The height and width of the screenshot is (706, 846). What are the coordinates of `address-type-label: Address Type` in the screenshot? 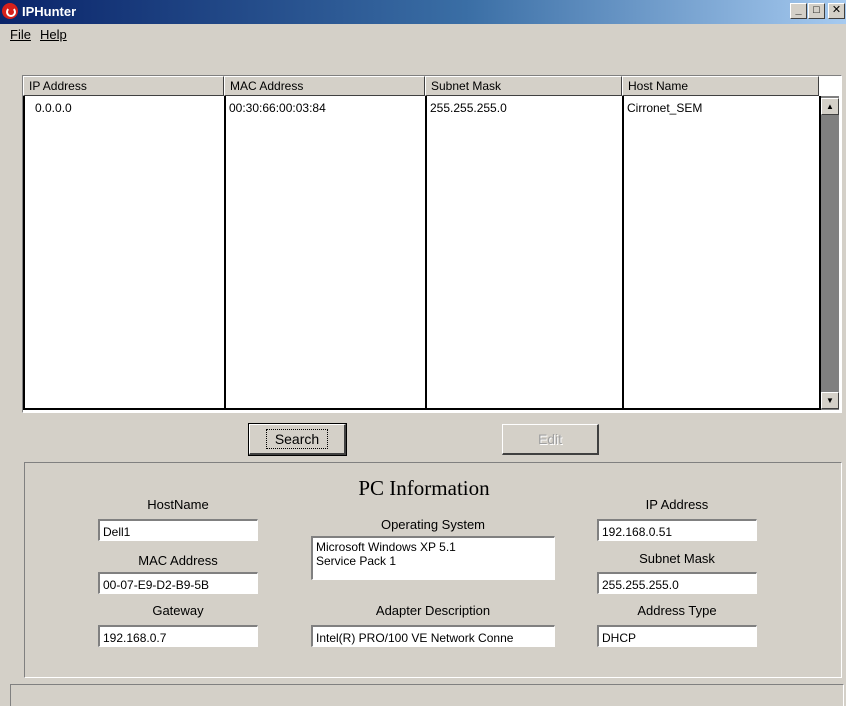 It's located at (677, 610).